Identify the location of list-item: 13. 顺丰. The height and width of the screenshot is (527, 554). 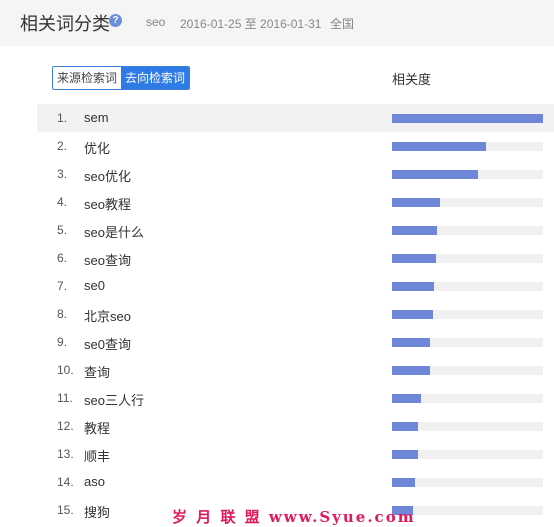
(295, 454).